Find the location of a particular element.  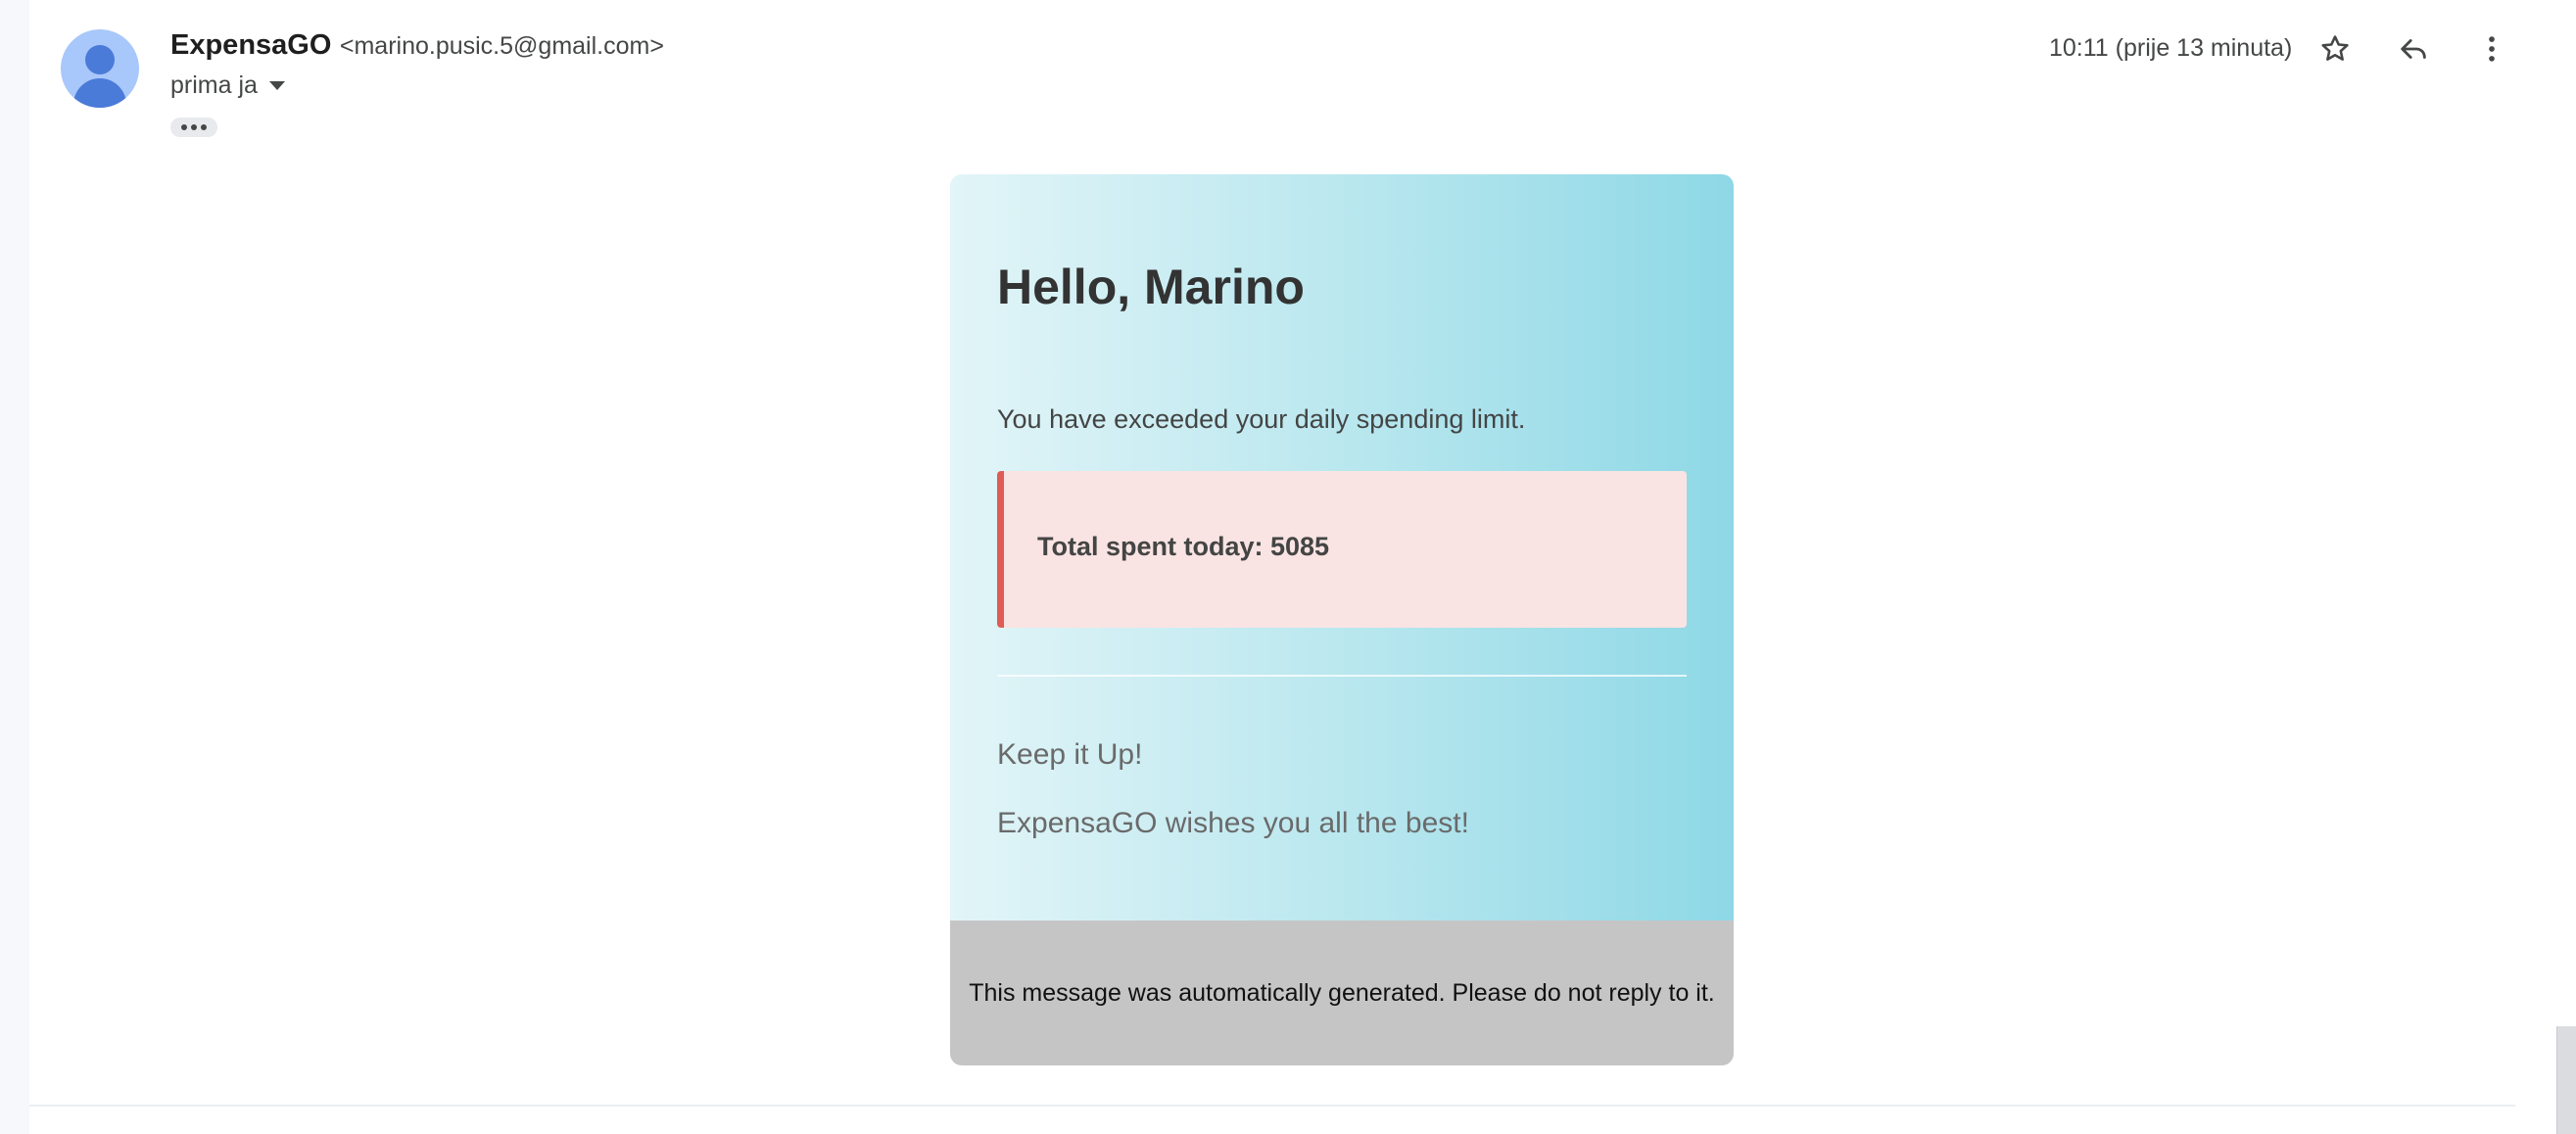

more-options-button is located at coordinates (2491, 48).